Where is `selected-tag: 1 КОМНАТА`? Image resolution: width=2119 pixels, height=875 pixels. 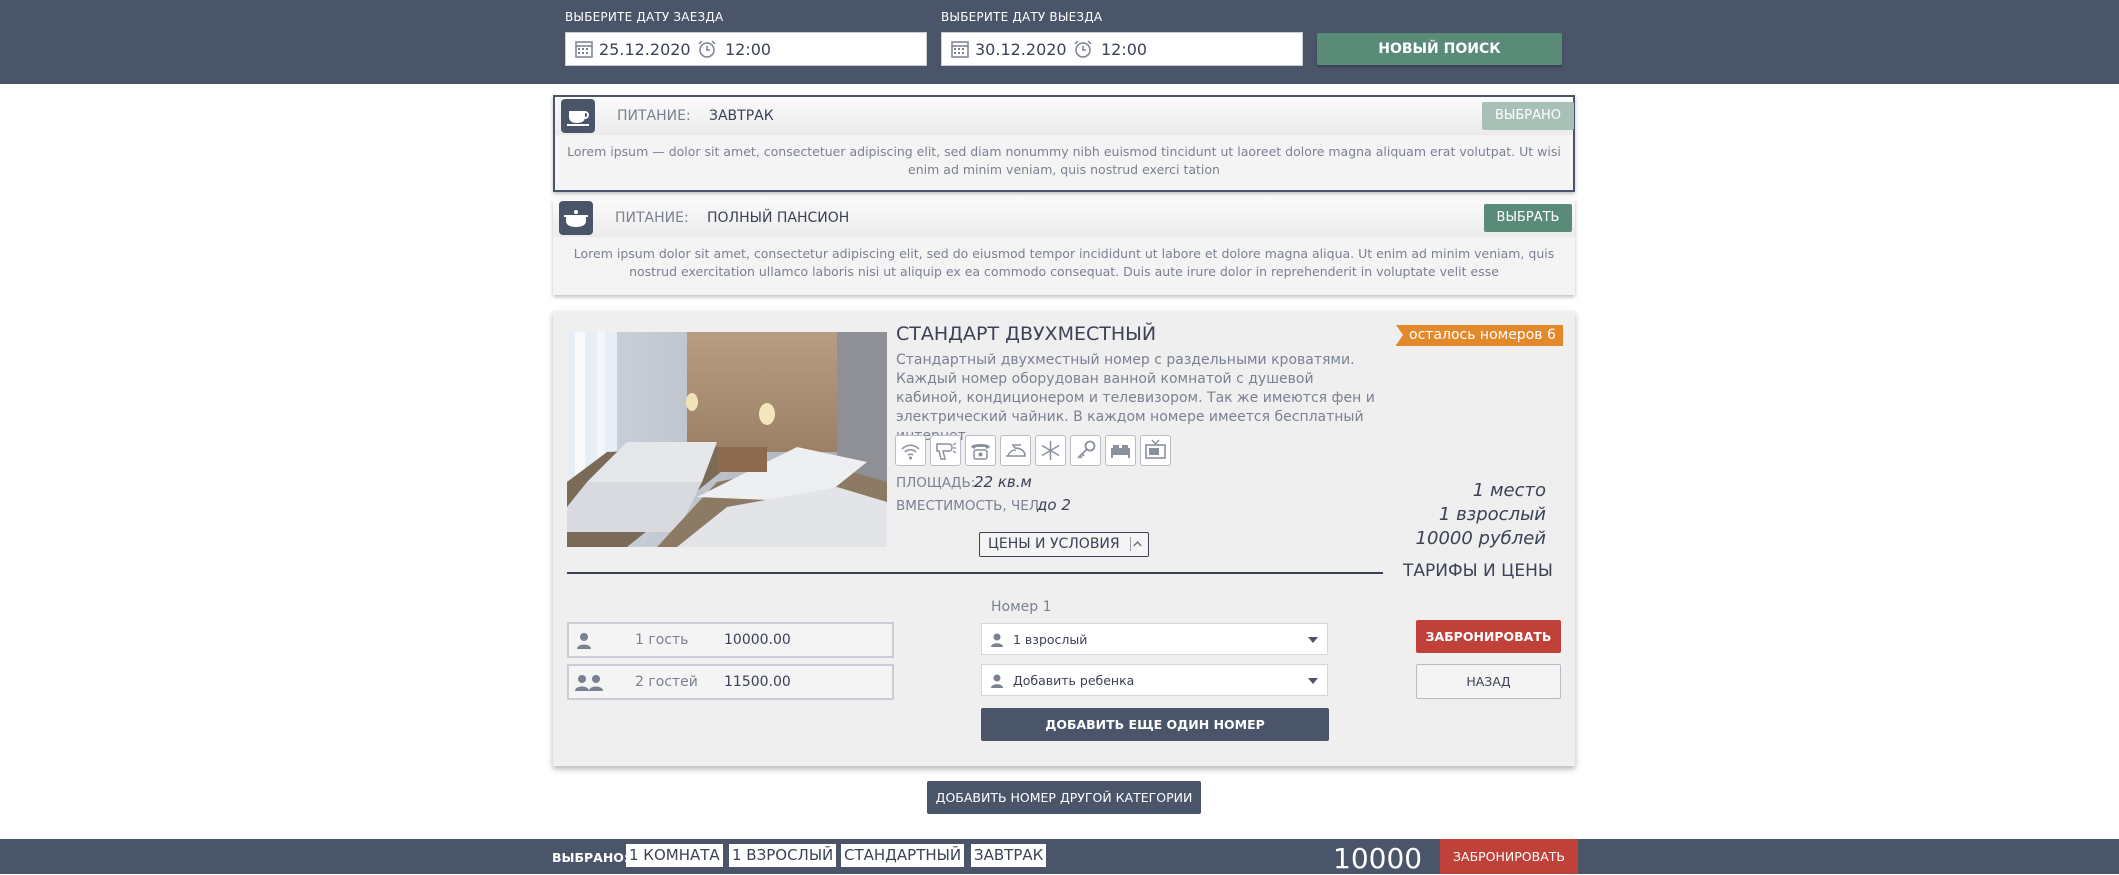 selected-tag: 1 КОМНАТА is located at coordinates (674, 855).